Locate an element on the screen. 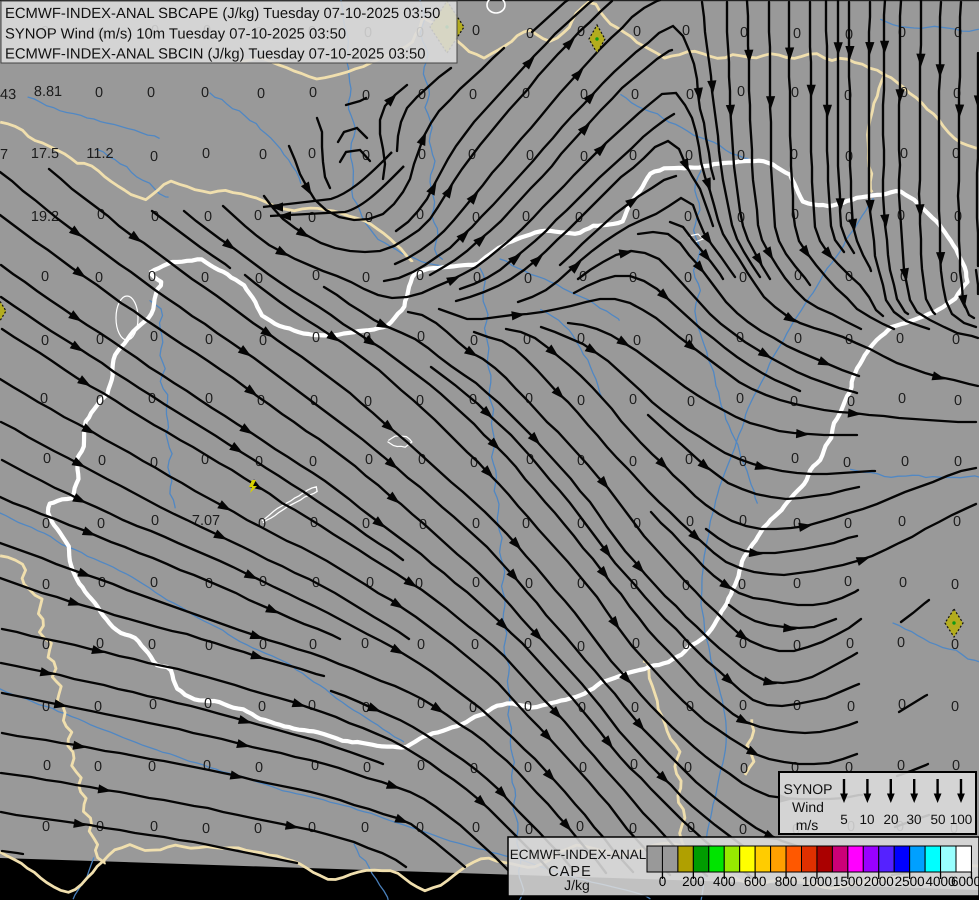  svg-text: 2500 is located at coordinates (910, 881).